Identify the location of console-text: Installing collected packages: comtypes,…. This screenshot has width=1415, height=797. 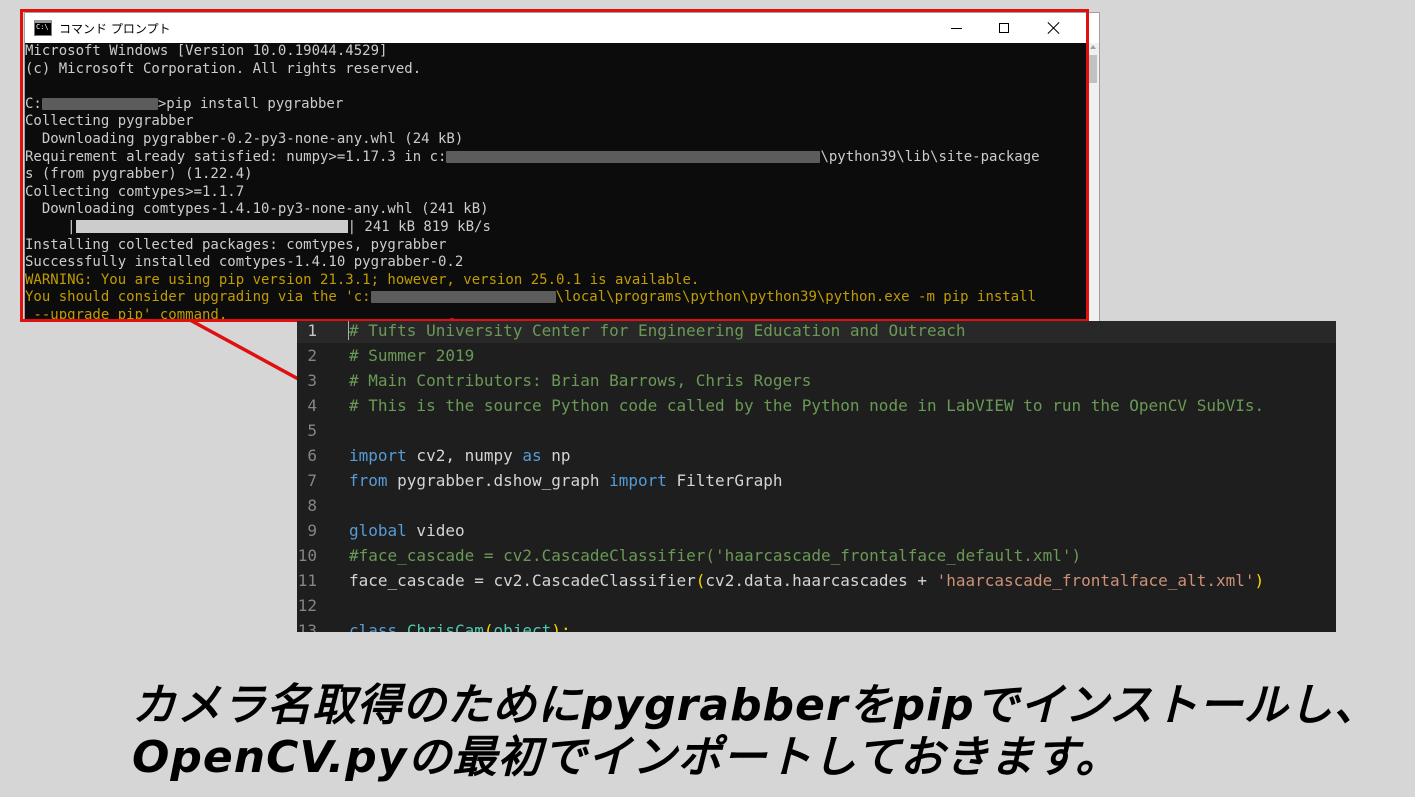
(236, 244).